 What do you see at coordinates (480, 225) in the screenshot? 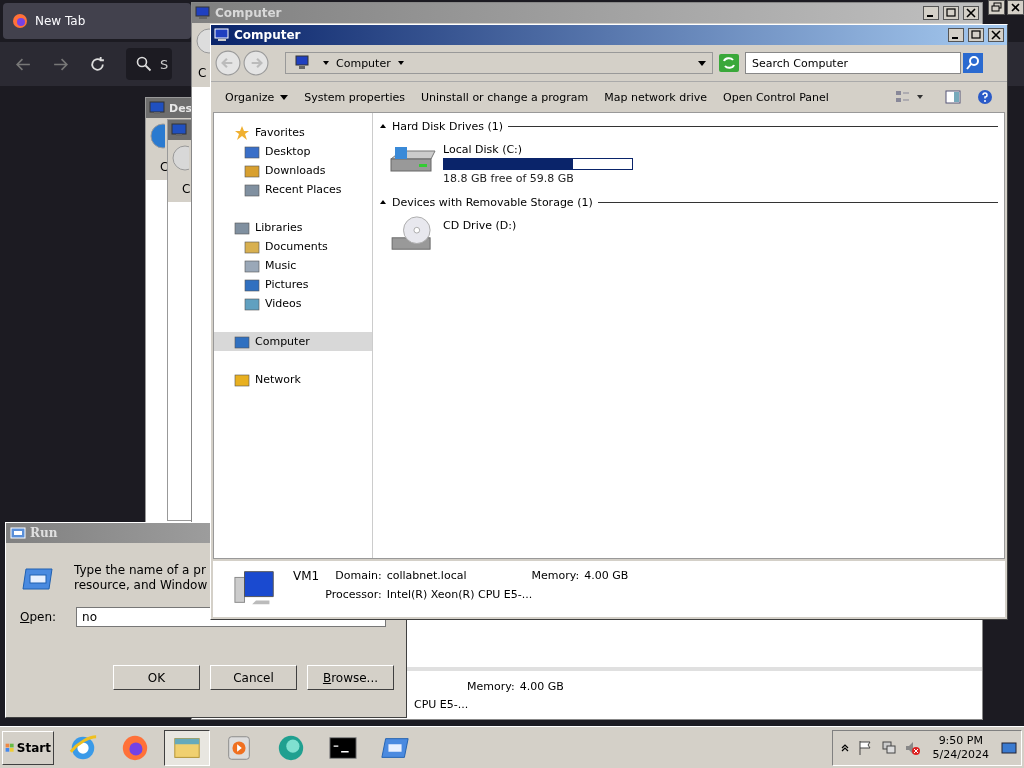
I see `drive-name: CD Drive (D:)` at bounding box center [480, 225].